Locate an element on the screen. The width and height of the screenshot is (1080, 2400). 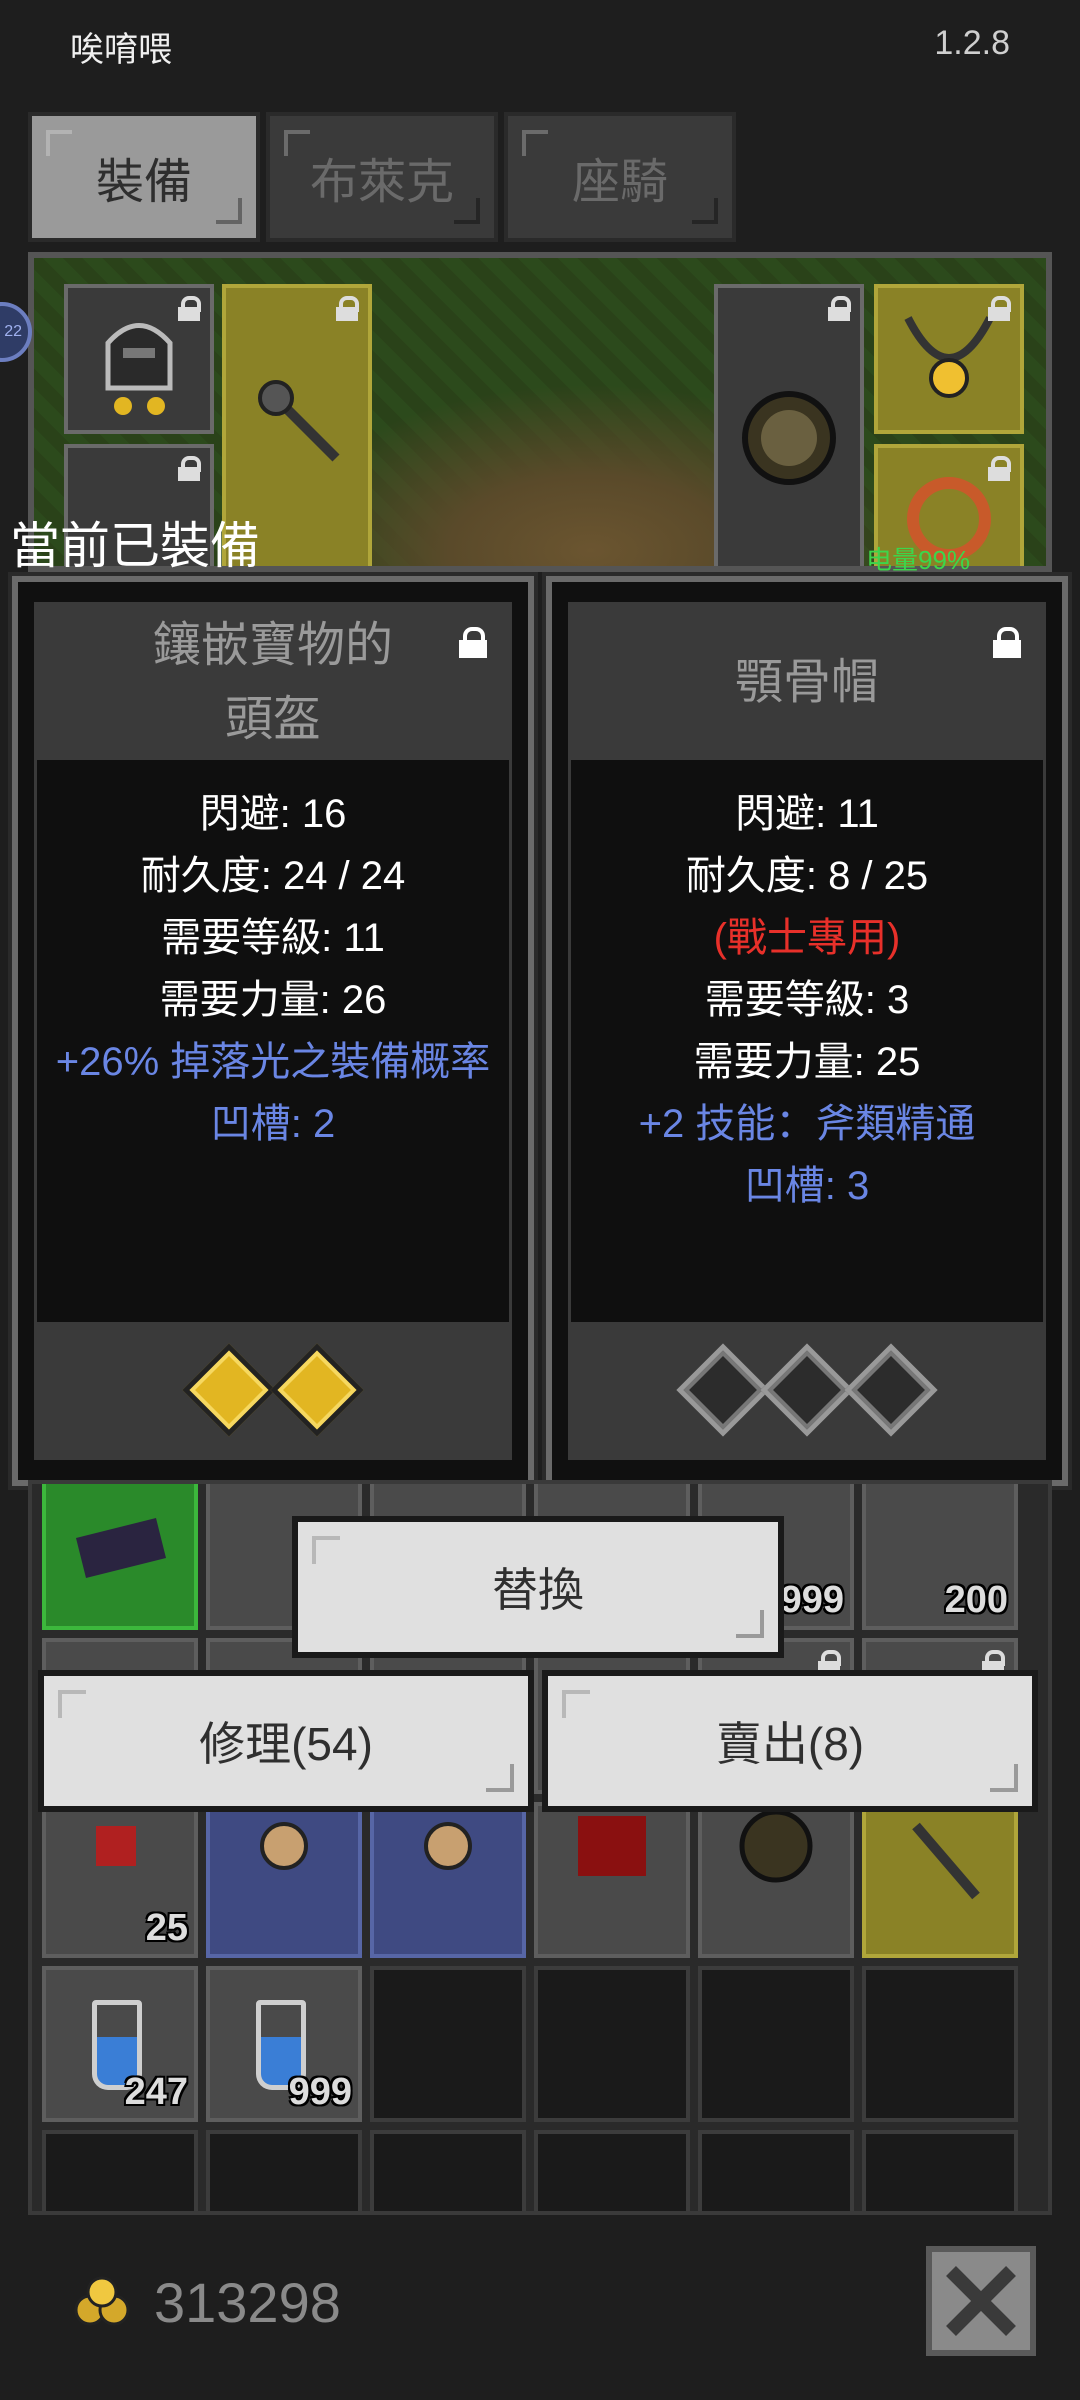
inventory-slot: 200 is located at coordinates (940, 1557).